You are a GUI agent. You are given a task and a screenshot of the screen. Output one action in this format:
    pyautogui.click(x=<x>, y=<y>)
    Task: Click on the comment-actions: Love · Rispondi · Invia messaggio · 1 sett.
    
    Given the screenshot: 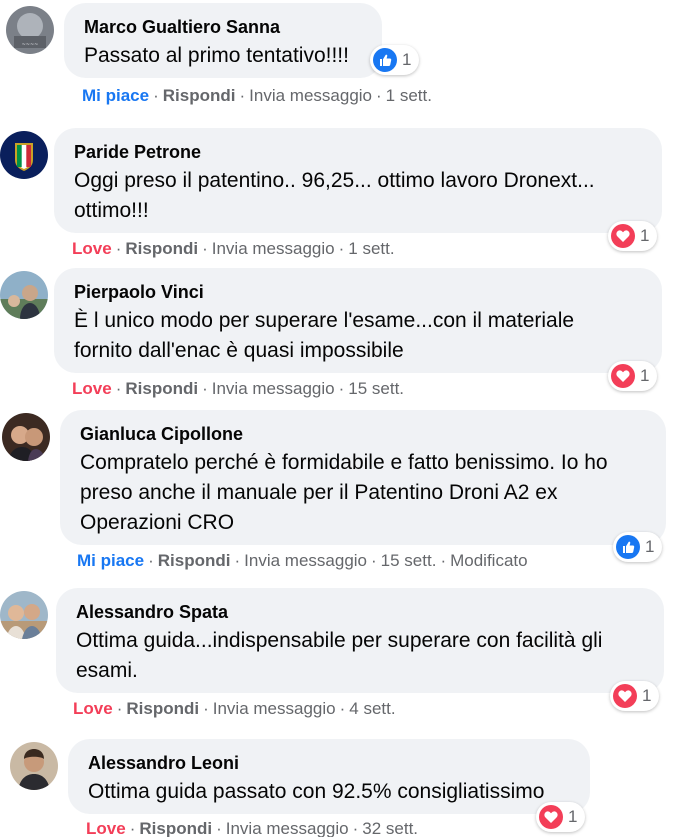 What is the action you would take?
    pyautogui.click(x=233, y=248)
    